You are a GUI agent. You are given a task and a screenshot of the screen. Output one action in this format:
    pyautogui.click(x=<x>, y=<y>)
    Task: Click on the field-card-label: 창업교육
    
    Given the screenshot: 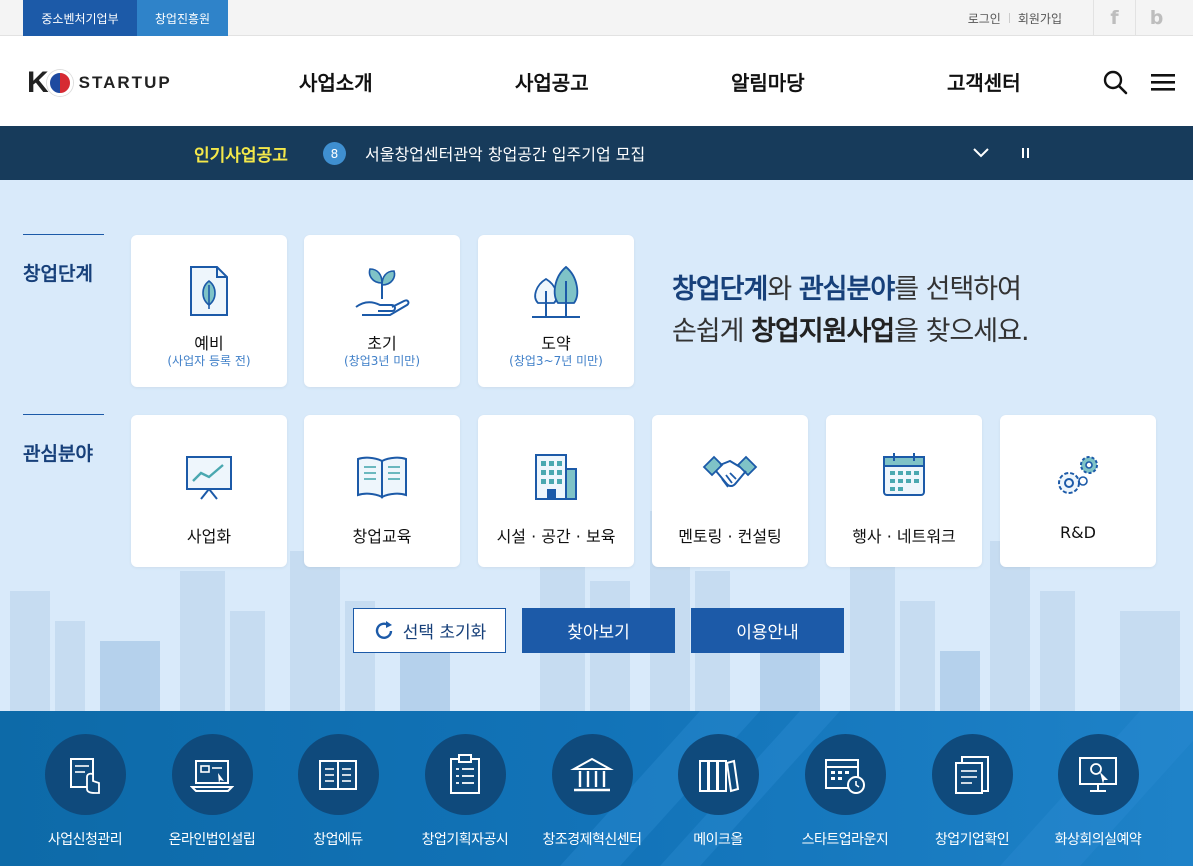 What is the action you would take?
    pyautogui.click(x=382, y=536)
    